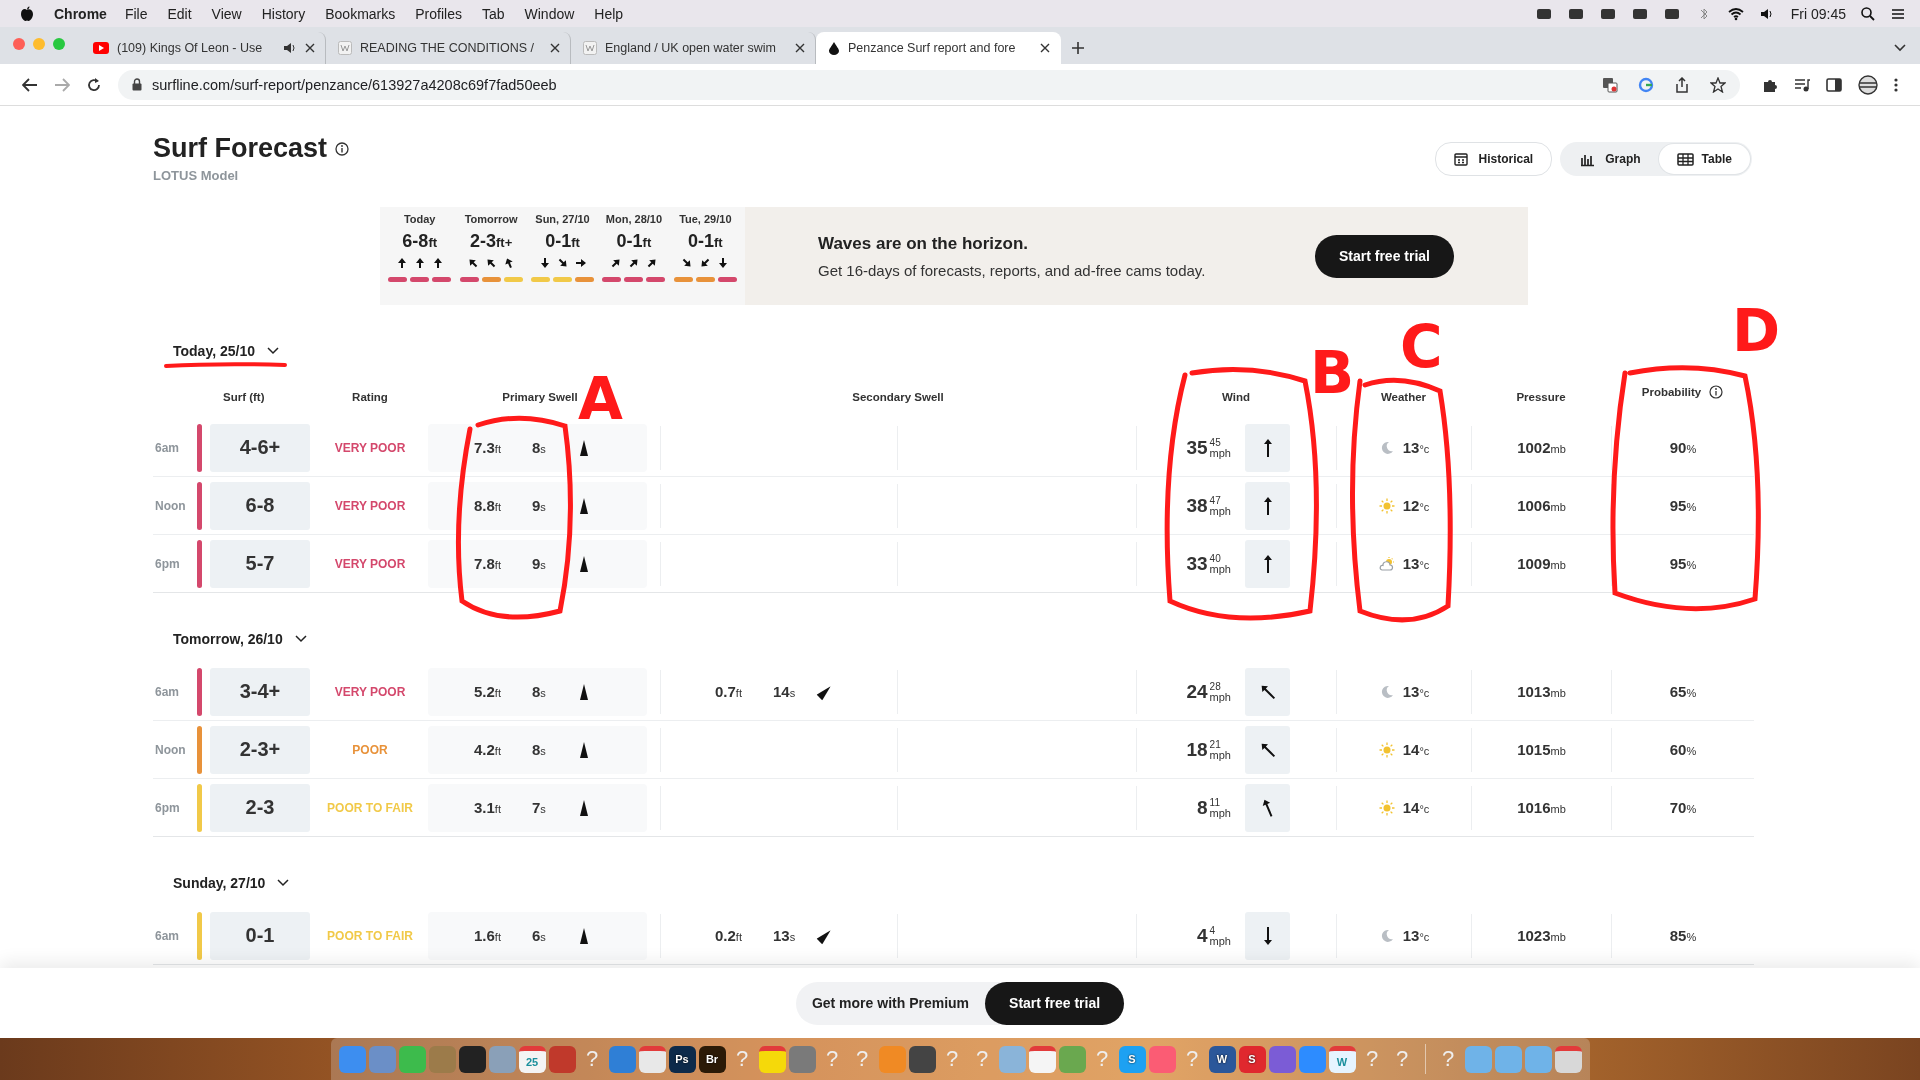  What do you see at coordinates (488, 691) in the screenshot?
I see `swell-height: 5.2ft` at bounding box center [488, 691].